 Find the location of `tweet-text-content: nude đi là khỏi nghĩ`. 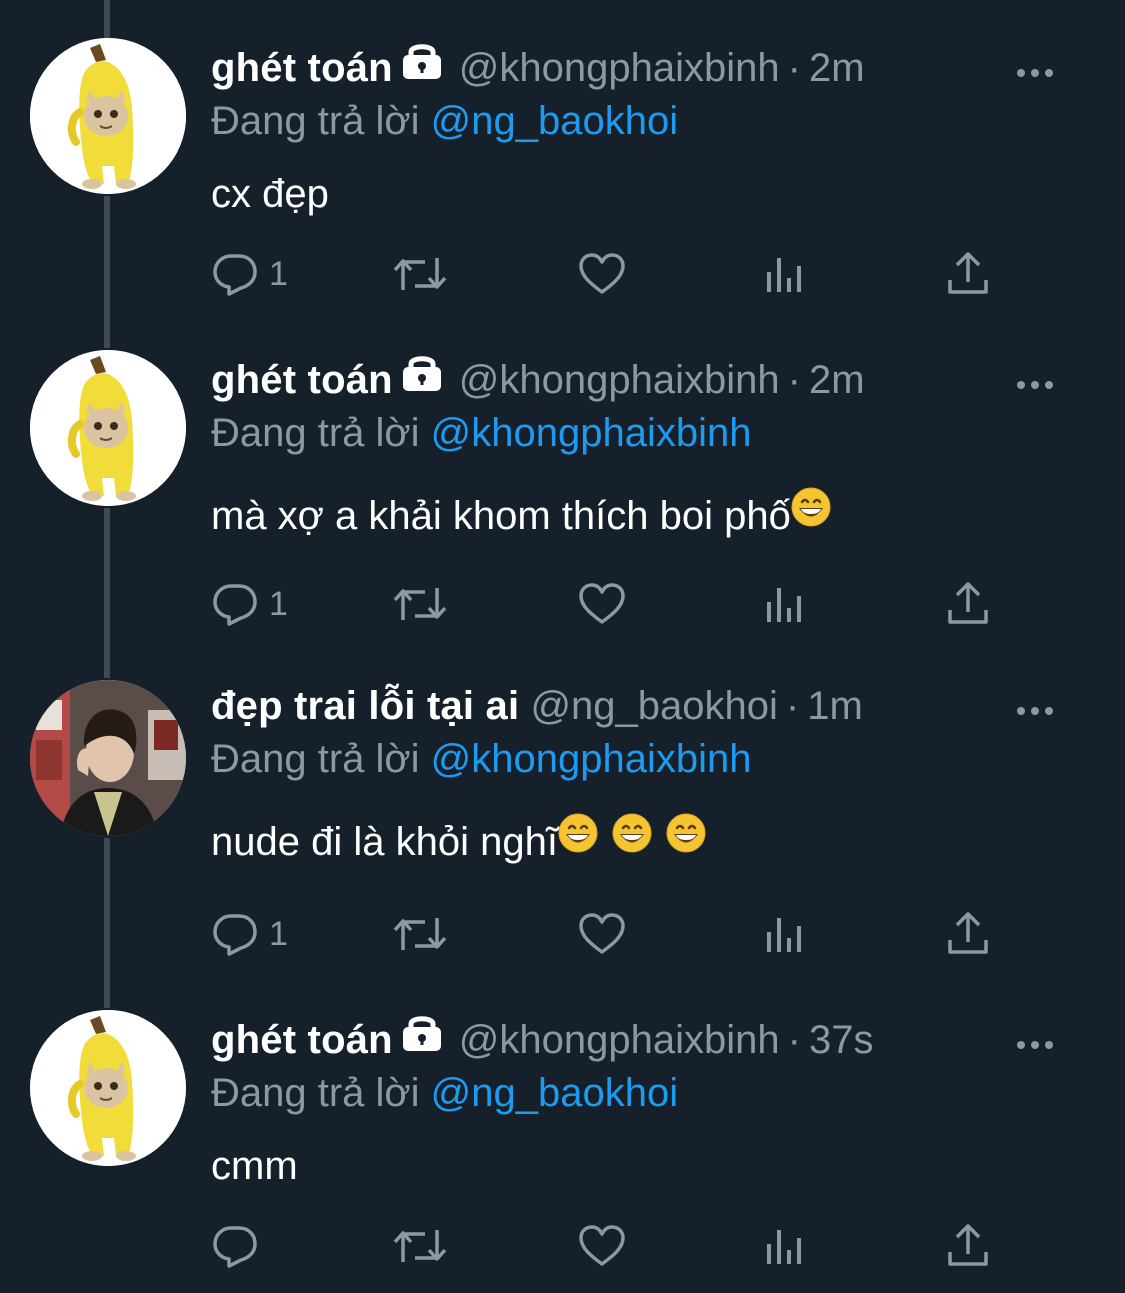

tweet-text-content: nude đi là khỏi nghĩ is located at coordinates (384, 842).